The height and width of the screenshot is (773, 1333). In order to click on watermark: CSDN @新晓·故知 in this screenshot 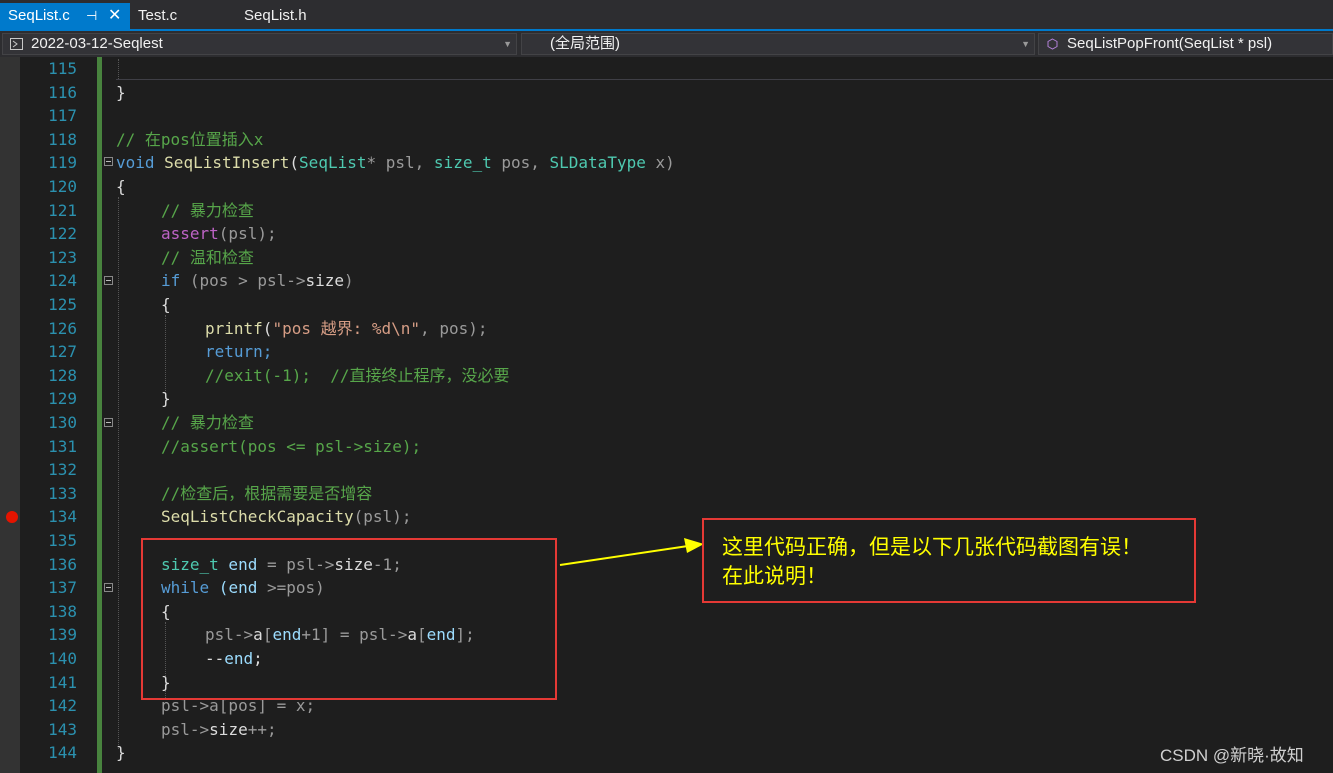, I will do `click(1232, 755)`.